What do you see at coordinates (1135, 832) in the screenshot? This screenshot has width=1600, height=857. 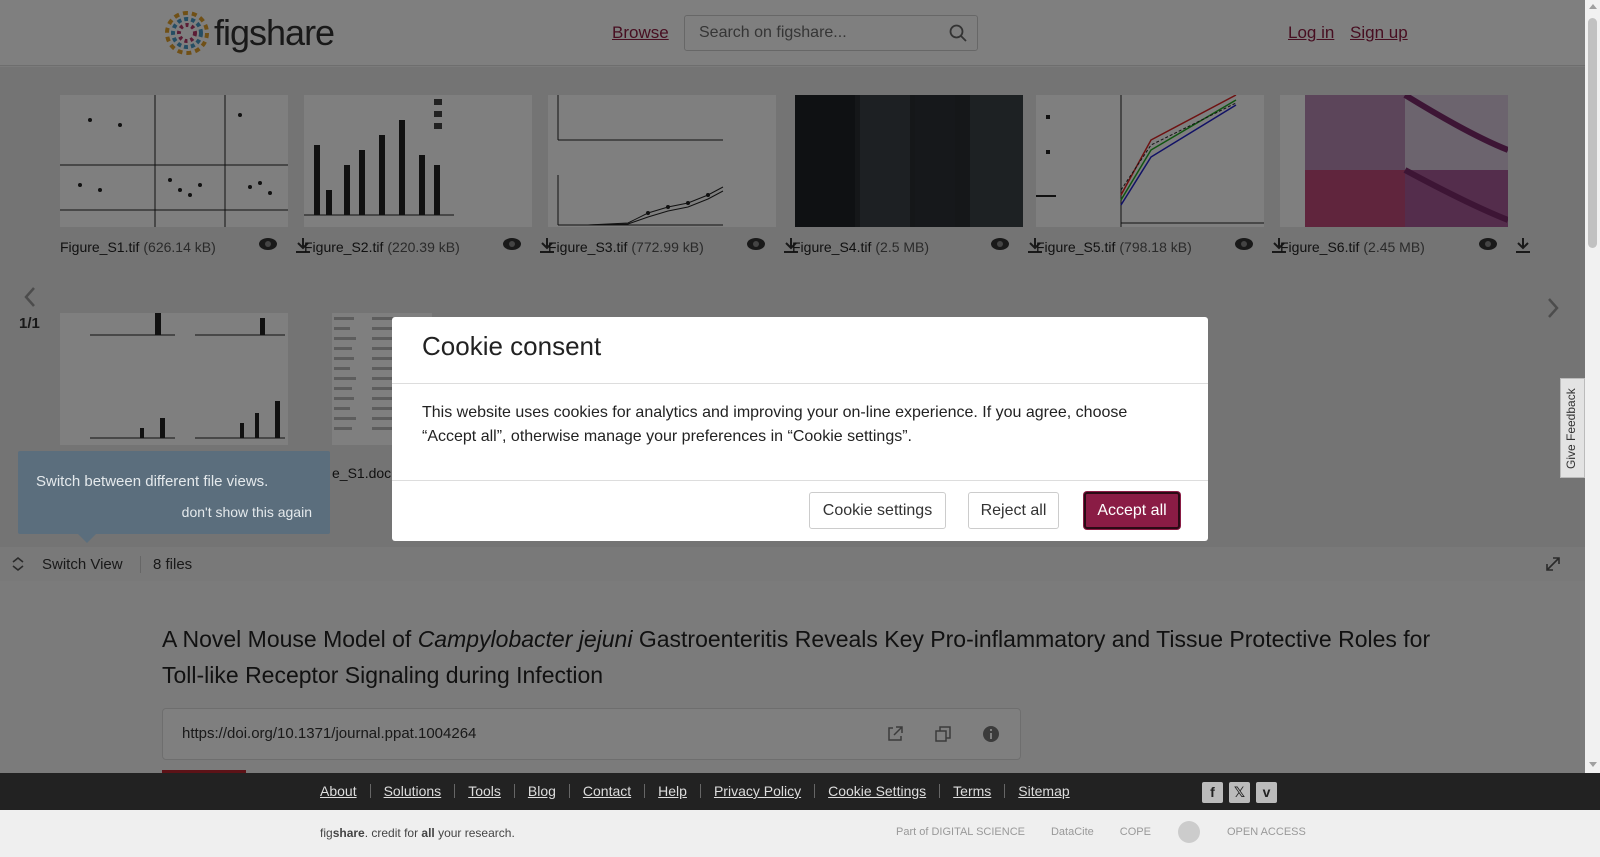 I see `cope-logo: COPE` at bounding box center [1135, 832].